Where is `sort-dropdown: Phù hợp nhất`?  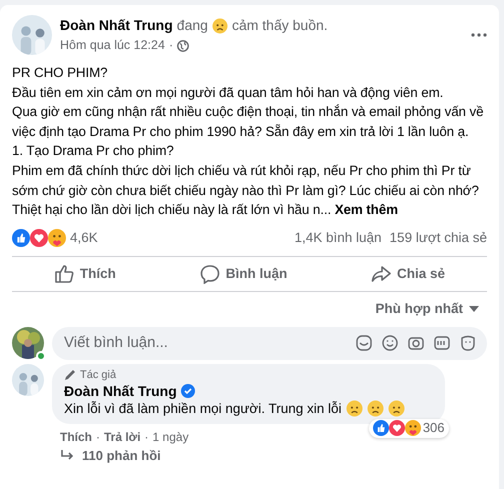
sort-dropdown: Phù hợp nhất is located at coordinates (427, 309).